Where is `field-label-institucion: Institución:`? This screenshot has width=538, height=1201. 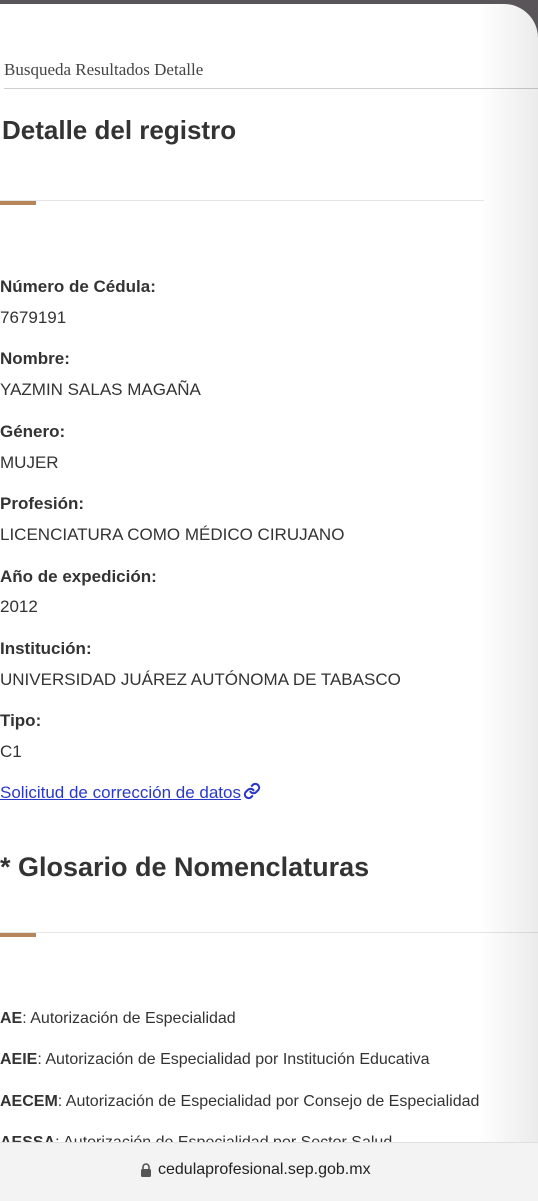
field-label-institucion: Institución: is located at coordinates (46, 648).